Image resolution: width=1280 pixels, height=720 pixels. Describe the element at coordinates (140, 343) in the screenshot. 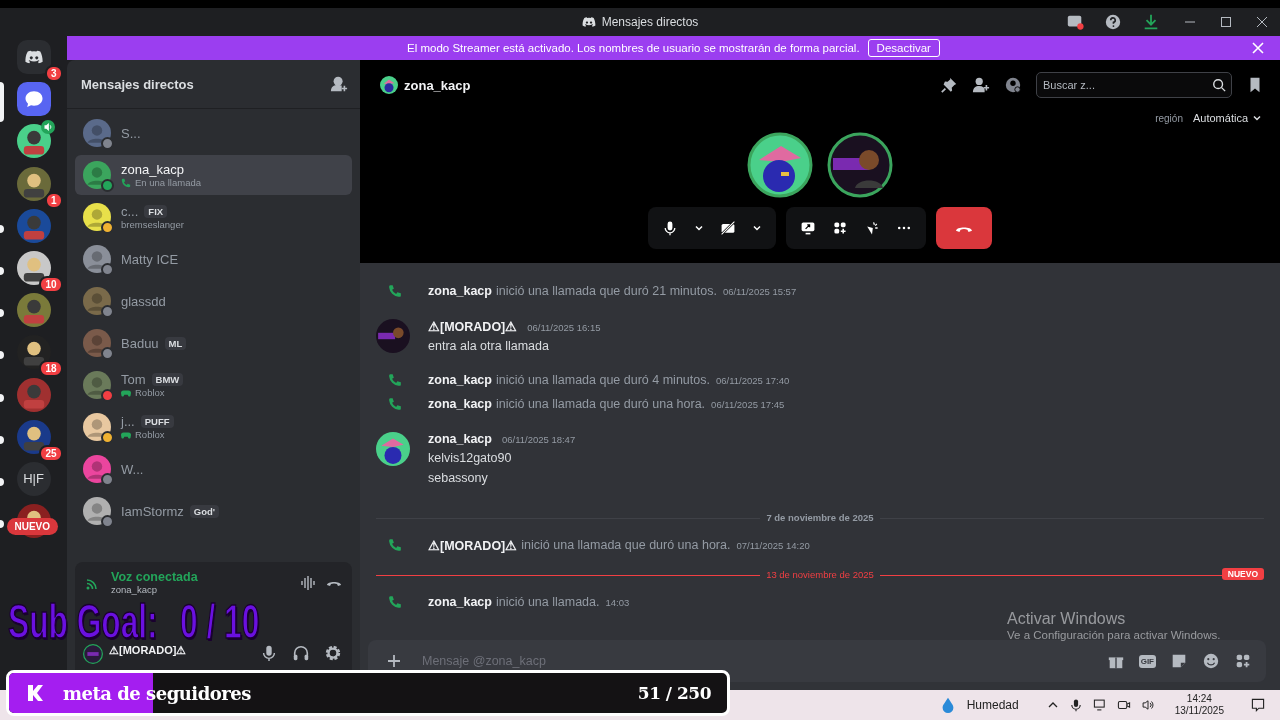

I see `username: Baduu` at that location.